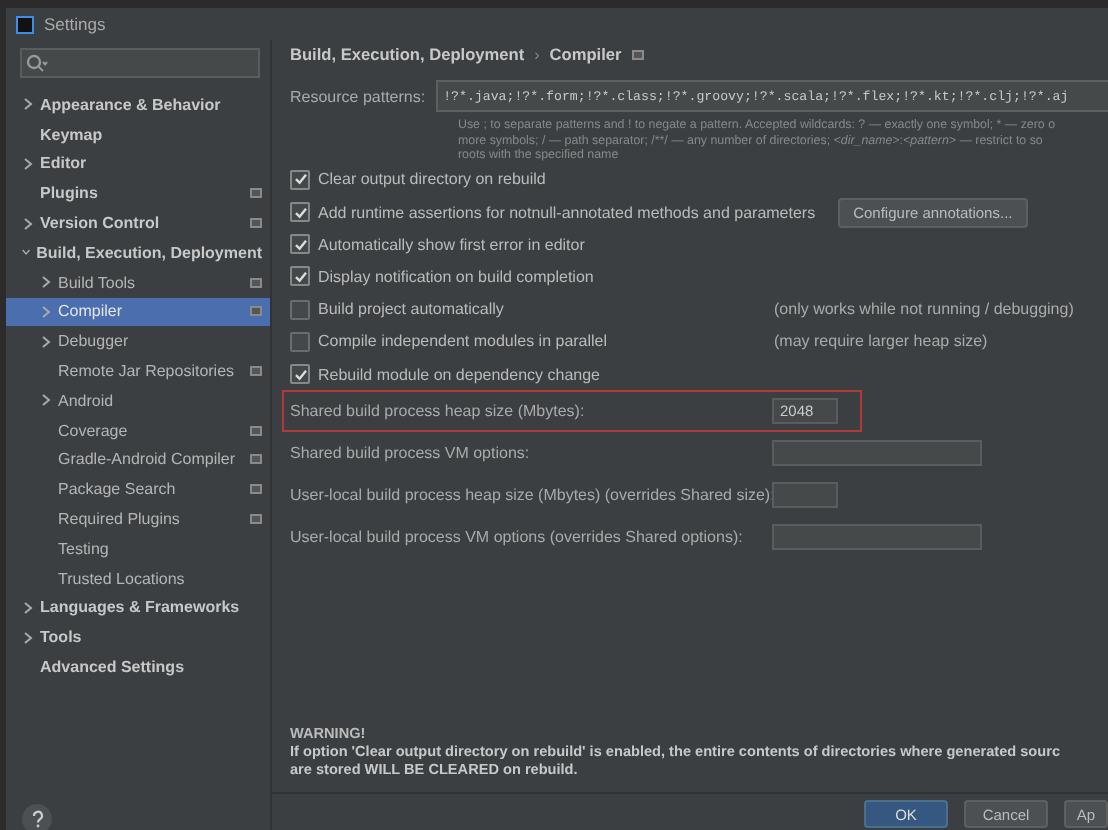  Describe the element at coordinates (37, 63) in the screenshot. I see `search-icon` at that location.